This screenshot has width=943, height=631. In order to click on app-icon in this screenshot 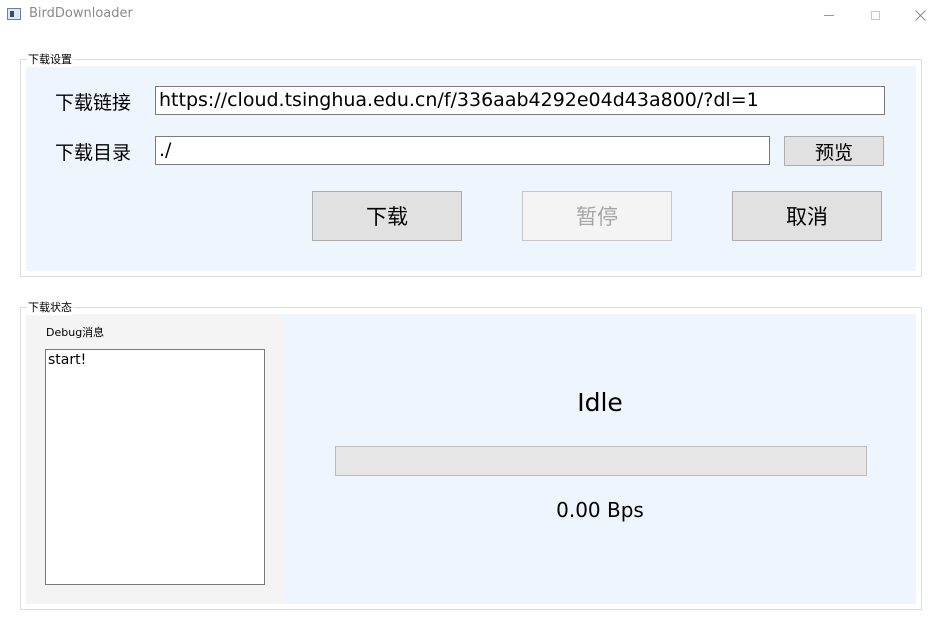, I will do `click(14, 14)`.